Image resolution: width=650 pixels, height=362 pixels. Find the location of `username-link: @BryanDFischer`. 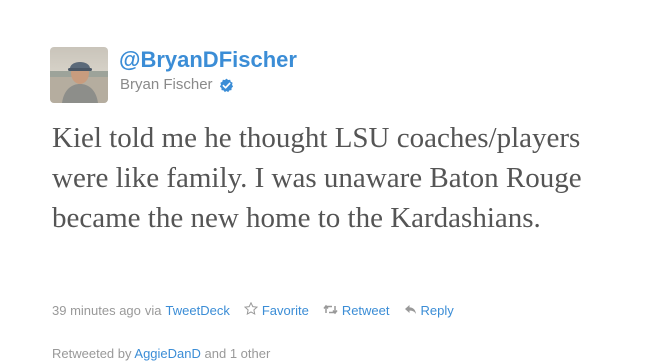

username-link: @BryanDFischer is located at coordinates (208, 60).